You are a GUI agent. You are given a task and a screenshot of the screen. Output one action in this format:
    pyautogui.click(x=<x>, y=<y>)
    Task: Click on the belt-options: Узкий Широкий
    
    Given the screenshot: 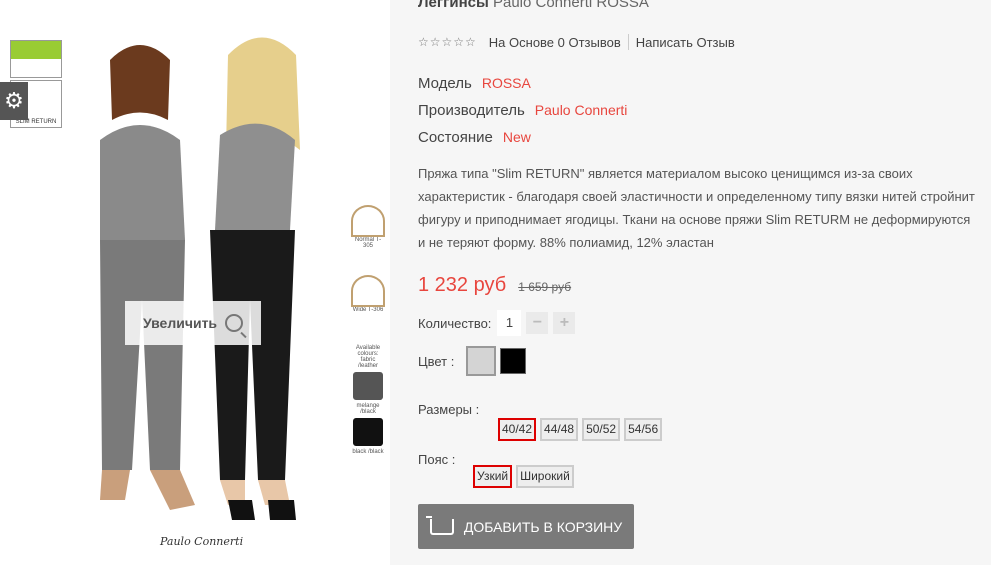 What is the action you would take?
    pyautogui.click(x=523, y=476)
    